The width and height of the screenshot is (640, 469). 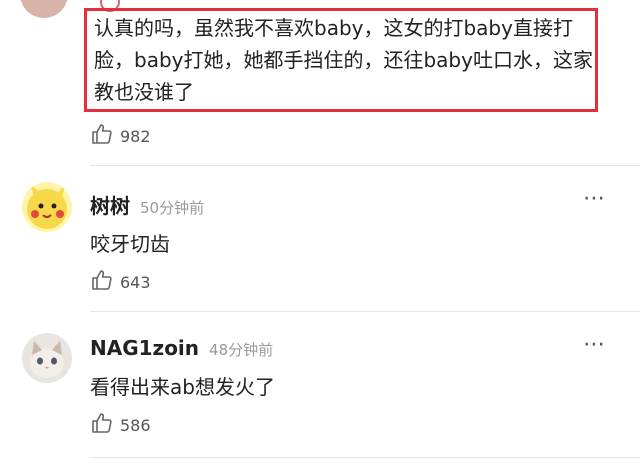 What do you see at coordinates (130, 244) in the screenshot?
I see `comment-text: 咬牙切齿` at bounding box center [130, 244].